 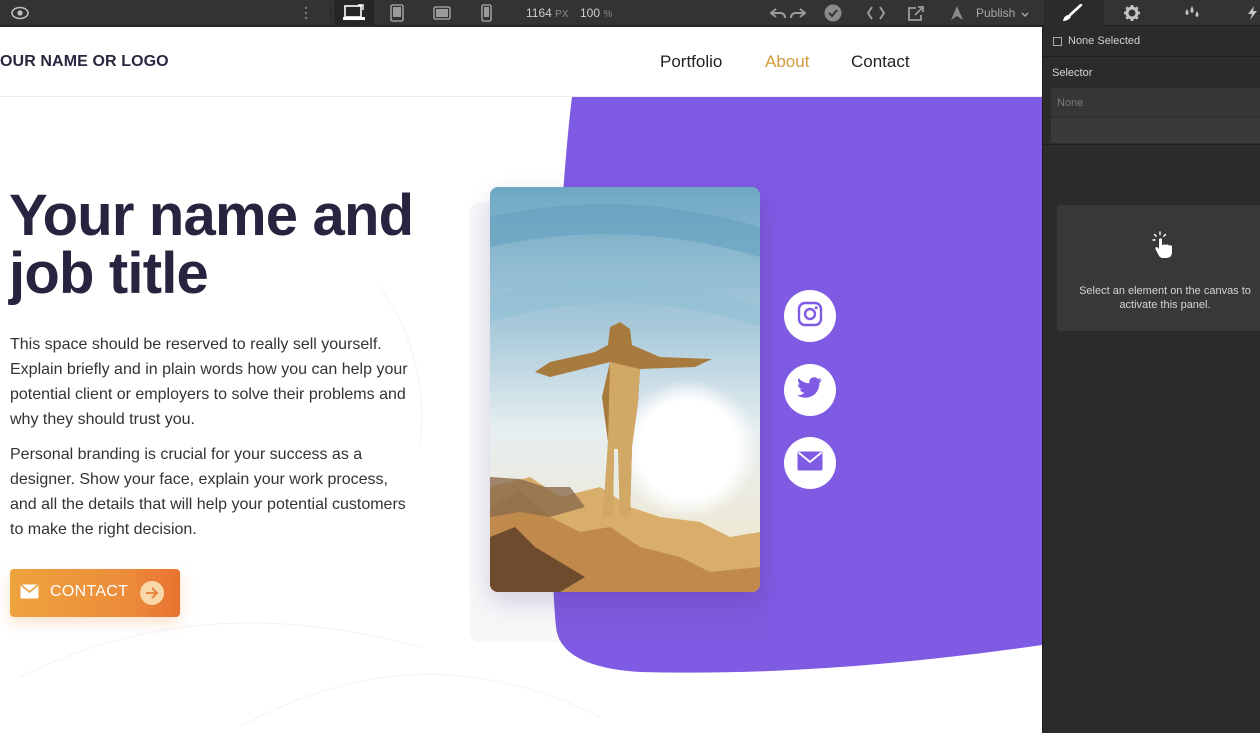 I want to click on canvas-width-readout: 1164 PX, so click(x=547, y=13).